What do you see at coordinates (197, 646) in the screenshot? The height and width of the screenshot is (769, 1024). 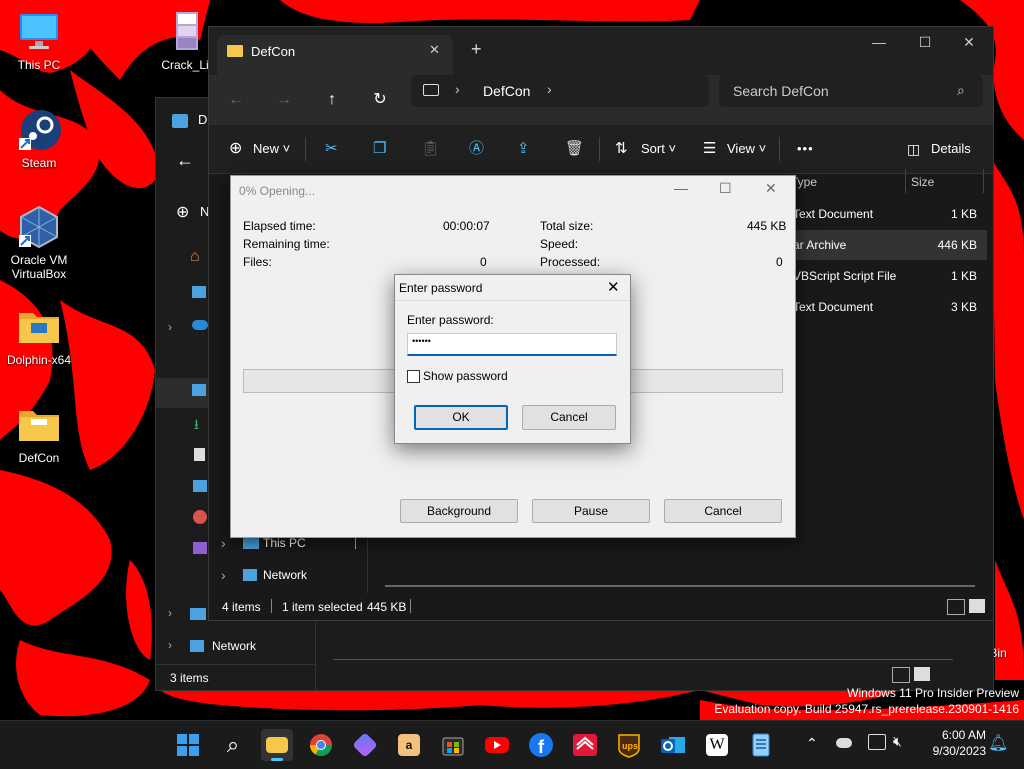 I see `network-icon` at bounding box center [197, 646].